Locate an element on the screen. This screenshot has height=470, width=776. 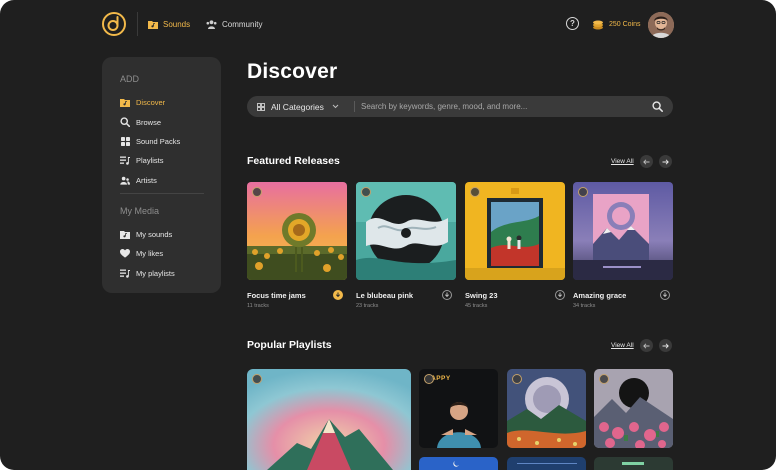
top-divider is located at coordinates (137, 24).